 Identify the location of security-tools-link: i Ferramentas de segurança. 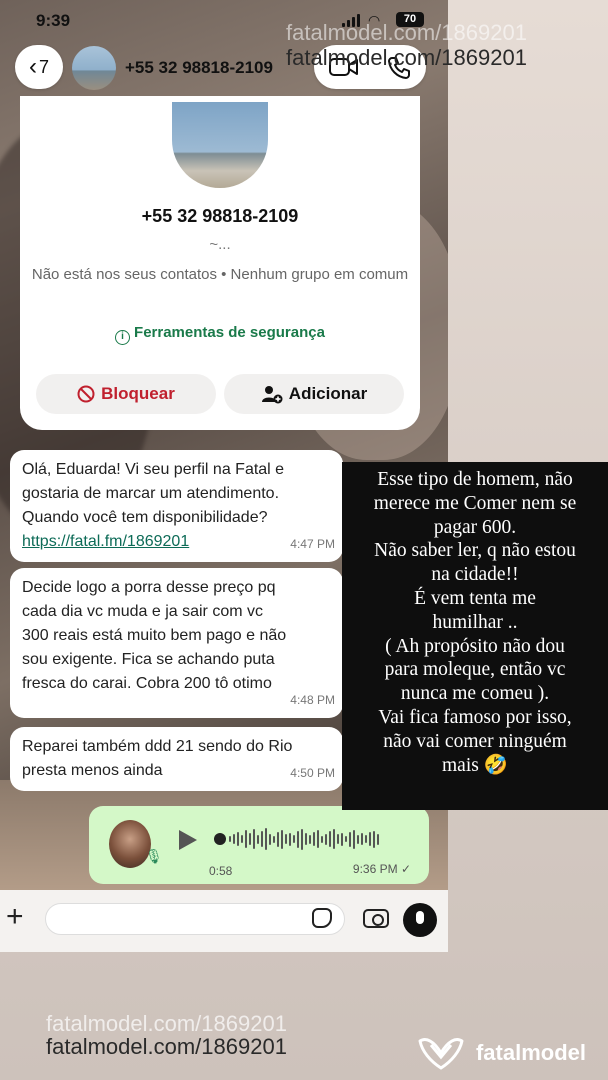
(220, 334).